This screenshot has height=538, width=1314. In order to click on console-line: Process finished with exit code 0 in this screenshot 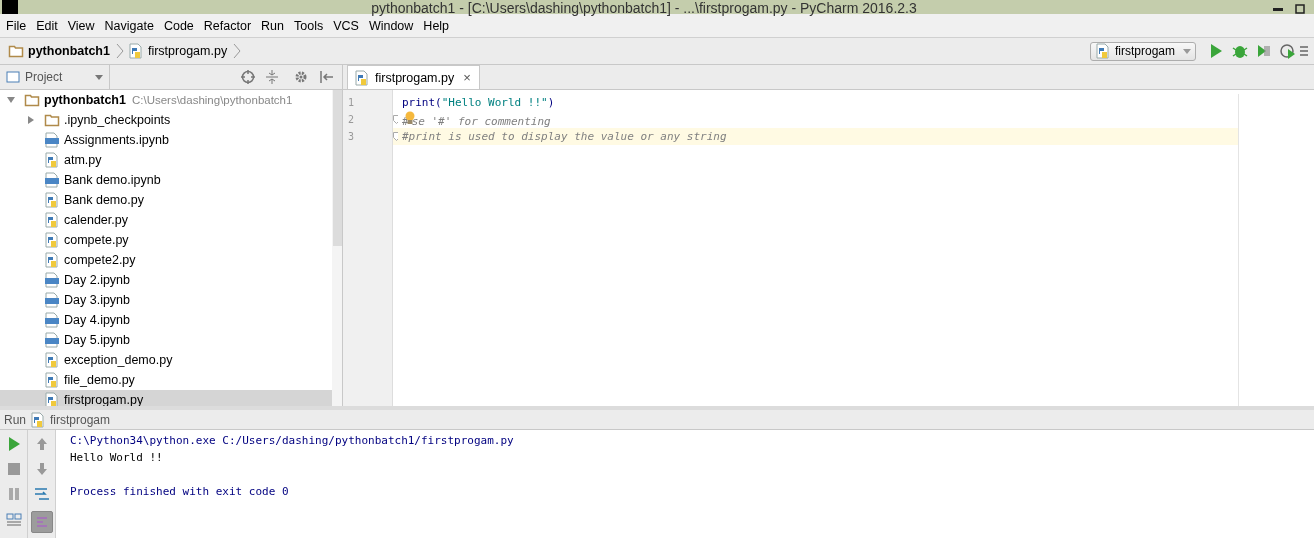, I will do `click(180, 492)`.